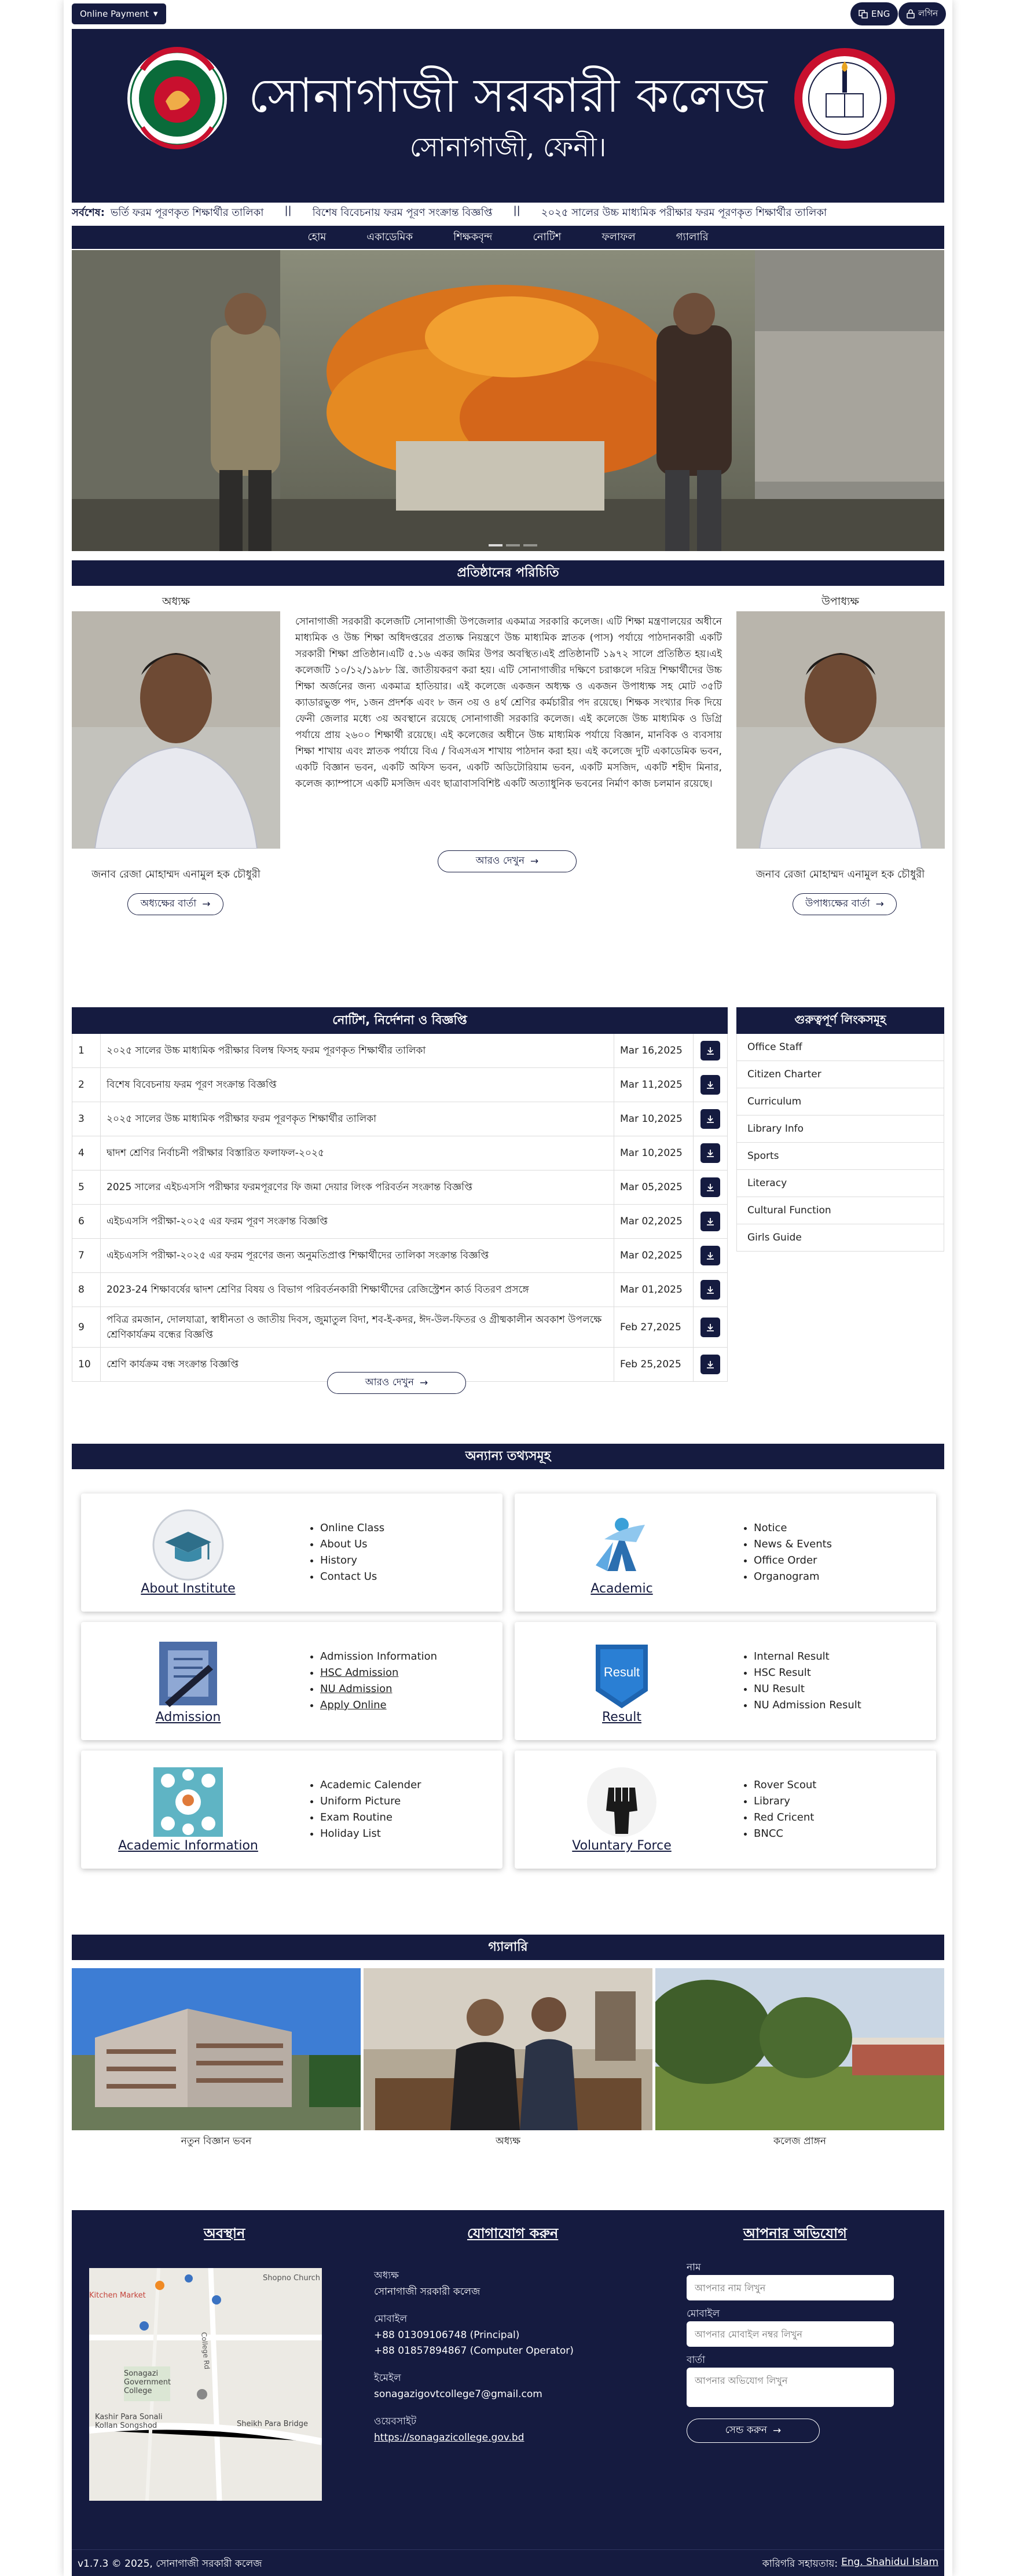  What do you see at coordinates (791, 2387) in the screenshot?
I see `complaint-message-textarea: আপনার অভিযোগ লিখুন` at bounding box center [791, 2387].